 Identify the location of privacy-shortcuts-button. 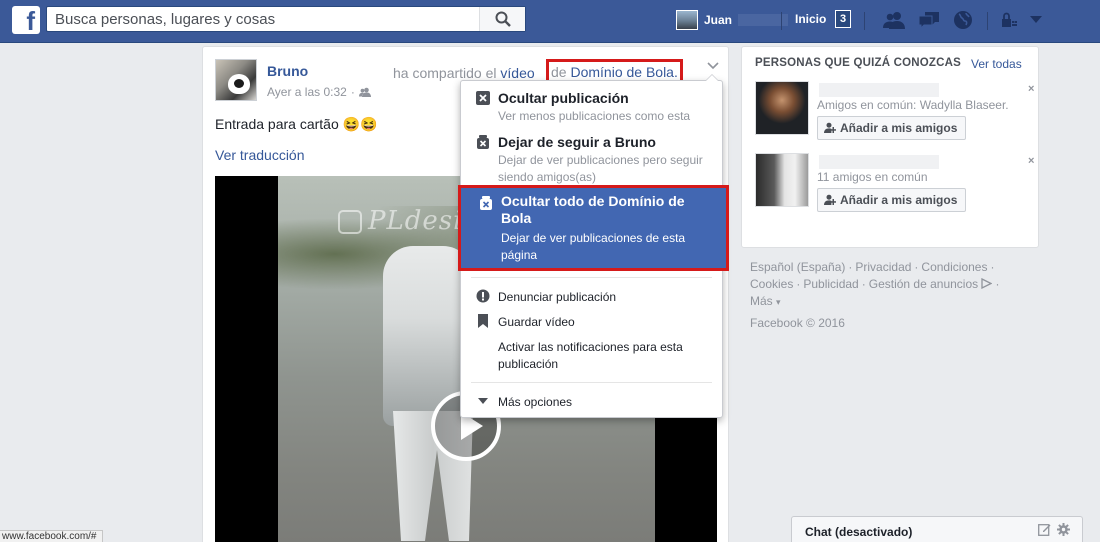
(1010, 20).